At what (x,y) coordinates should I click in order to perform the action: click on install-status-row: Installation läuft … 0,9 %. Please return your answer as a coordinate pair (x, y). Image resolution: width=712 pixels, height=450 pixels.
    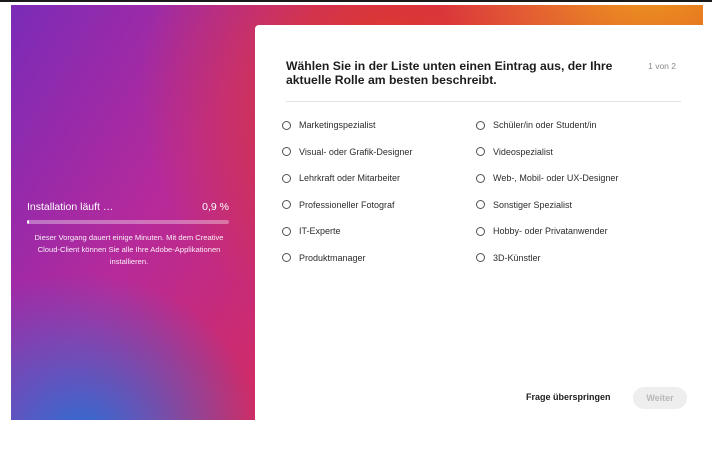
    Looking at the image, I should click on (128, 207).